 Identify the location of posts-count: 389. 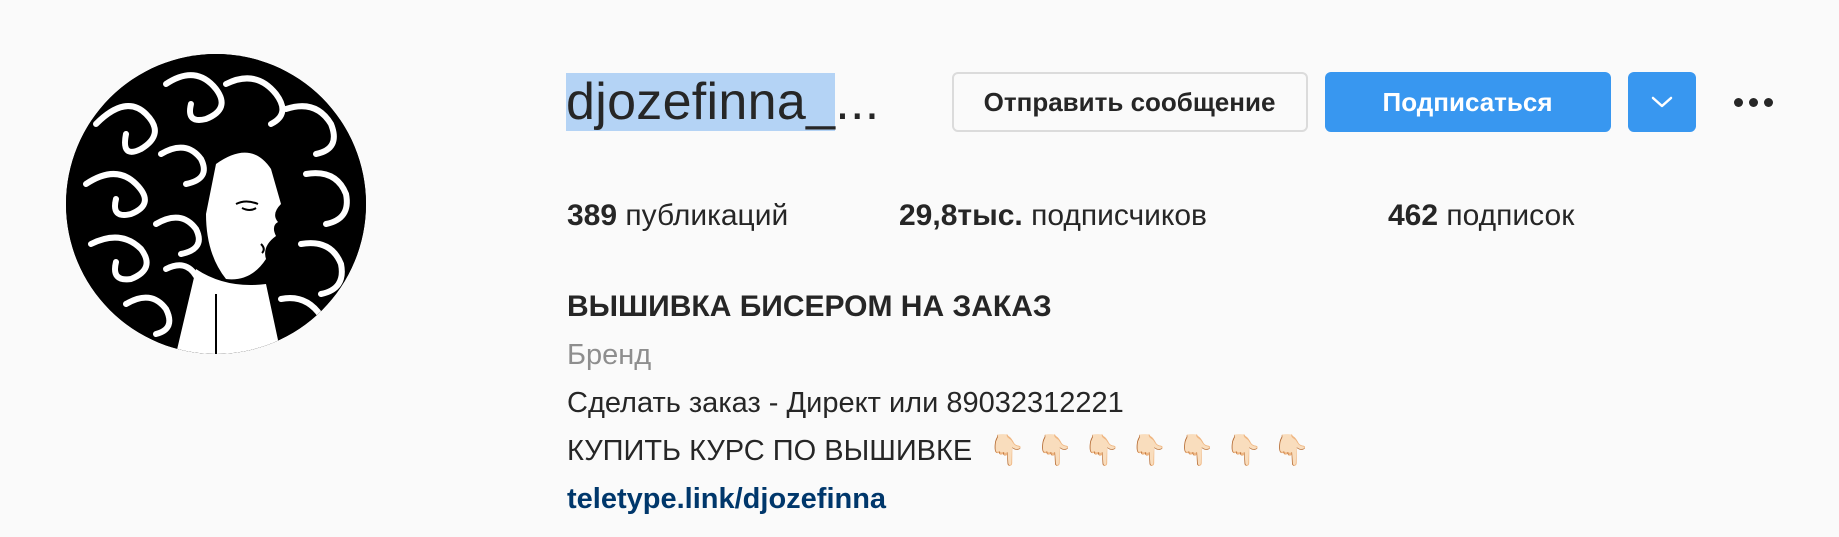
(592, 215).